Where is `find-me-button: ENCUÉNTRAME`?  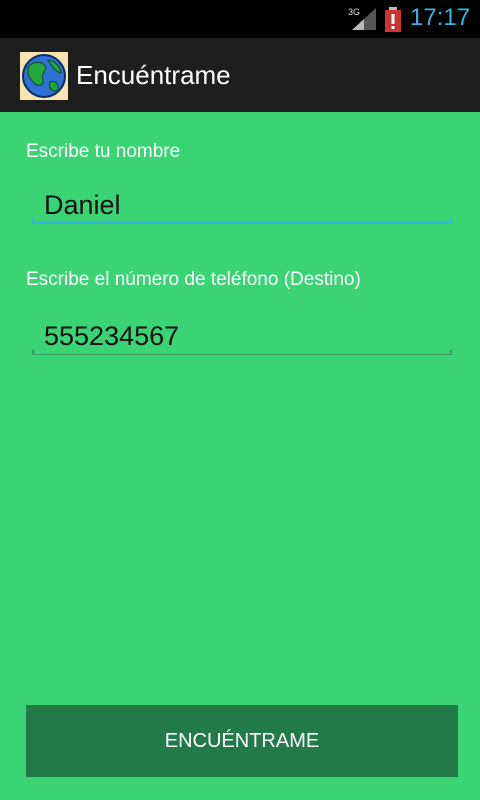
find-me-button: ENCUÉNTRAME is located at coordinates (242, 741).